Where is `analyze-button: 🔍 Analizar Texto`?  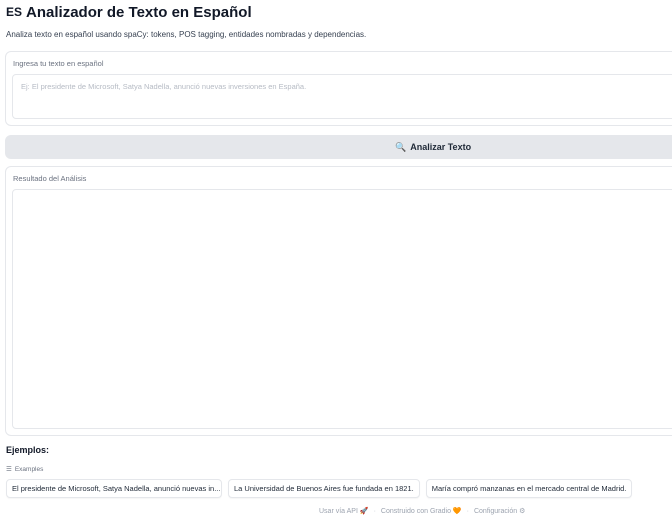
analyze-button: 🔍 Analizar Texto is located at coordinates (338, 147).